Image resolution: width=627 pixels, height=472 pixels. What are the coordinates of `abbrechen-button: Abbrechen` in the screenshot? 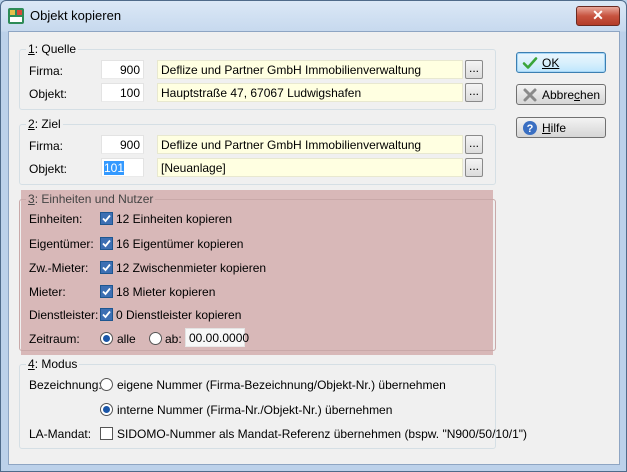 It's located at (561, 94).